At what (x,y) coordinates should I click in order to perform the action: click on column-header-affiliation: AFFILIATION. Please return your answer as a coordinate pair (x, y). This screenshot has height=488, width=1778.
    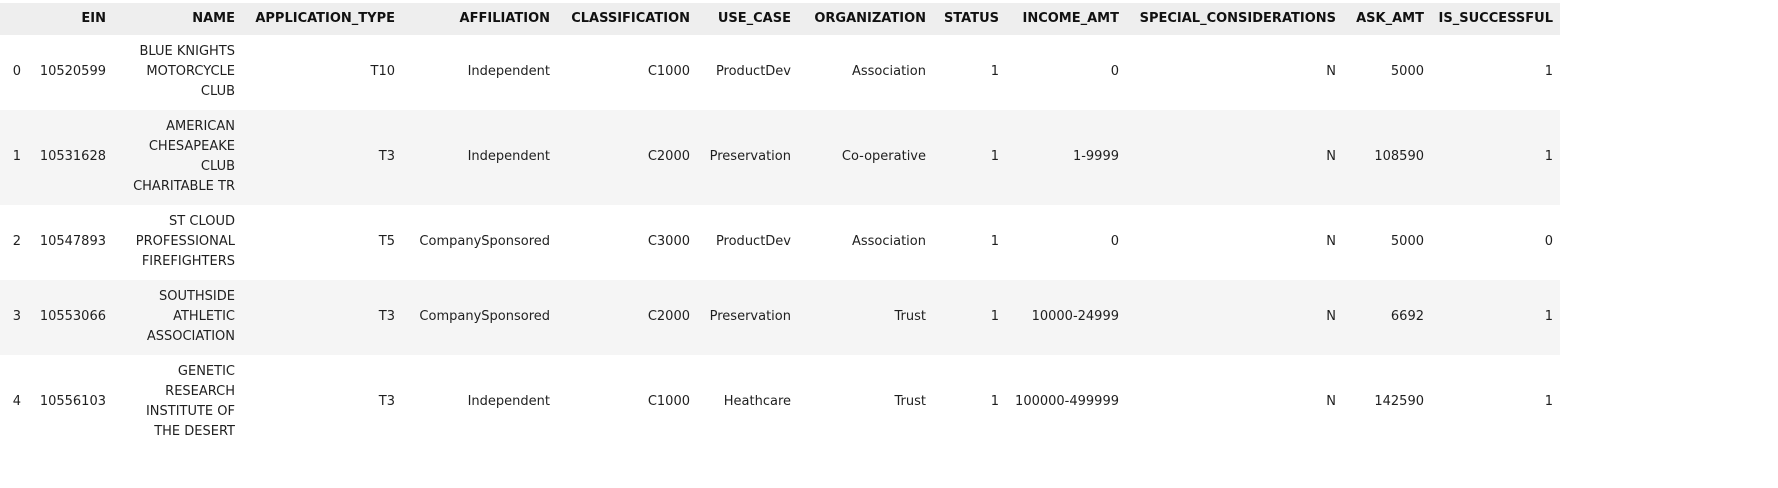
    Looking at the image, I should click on (479, 19).